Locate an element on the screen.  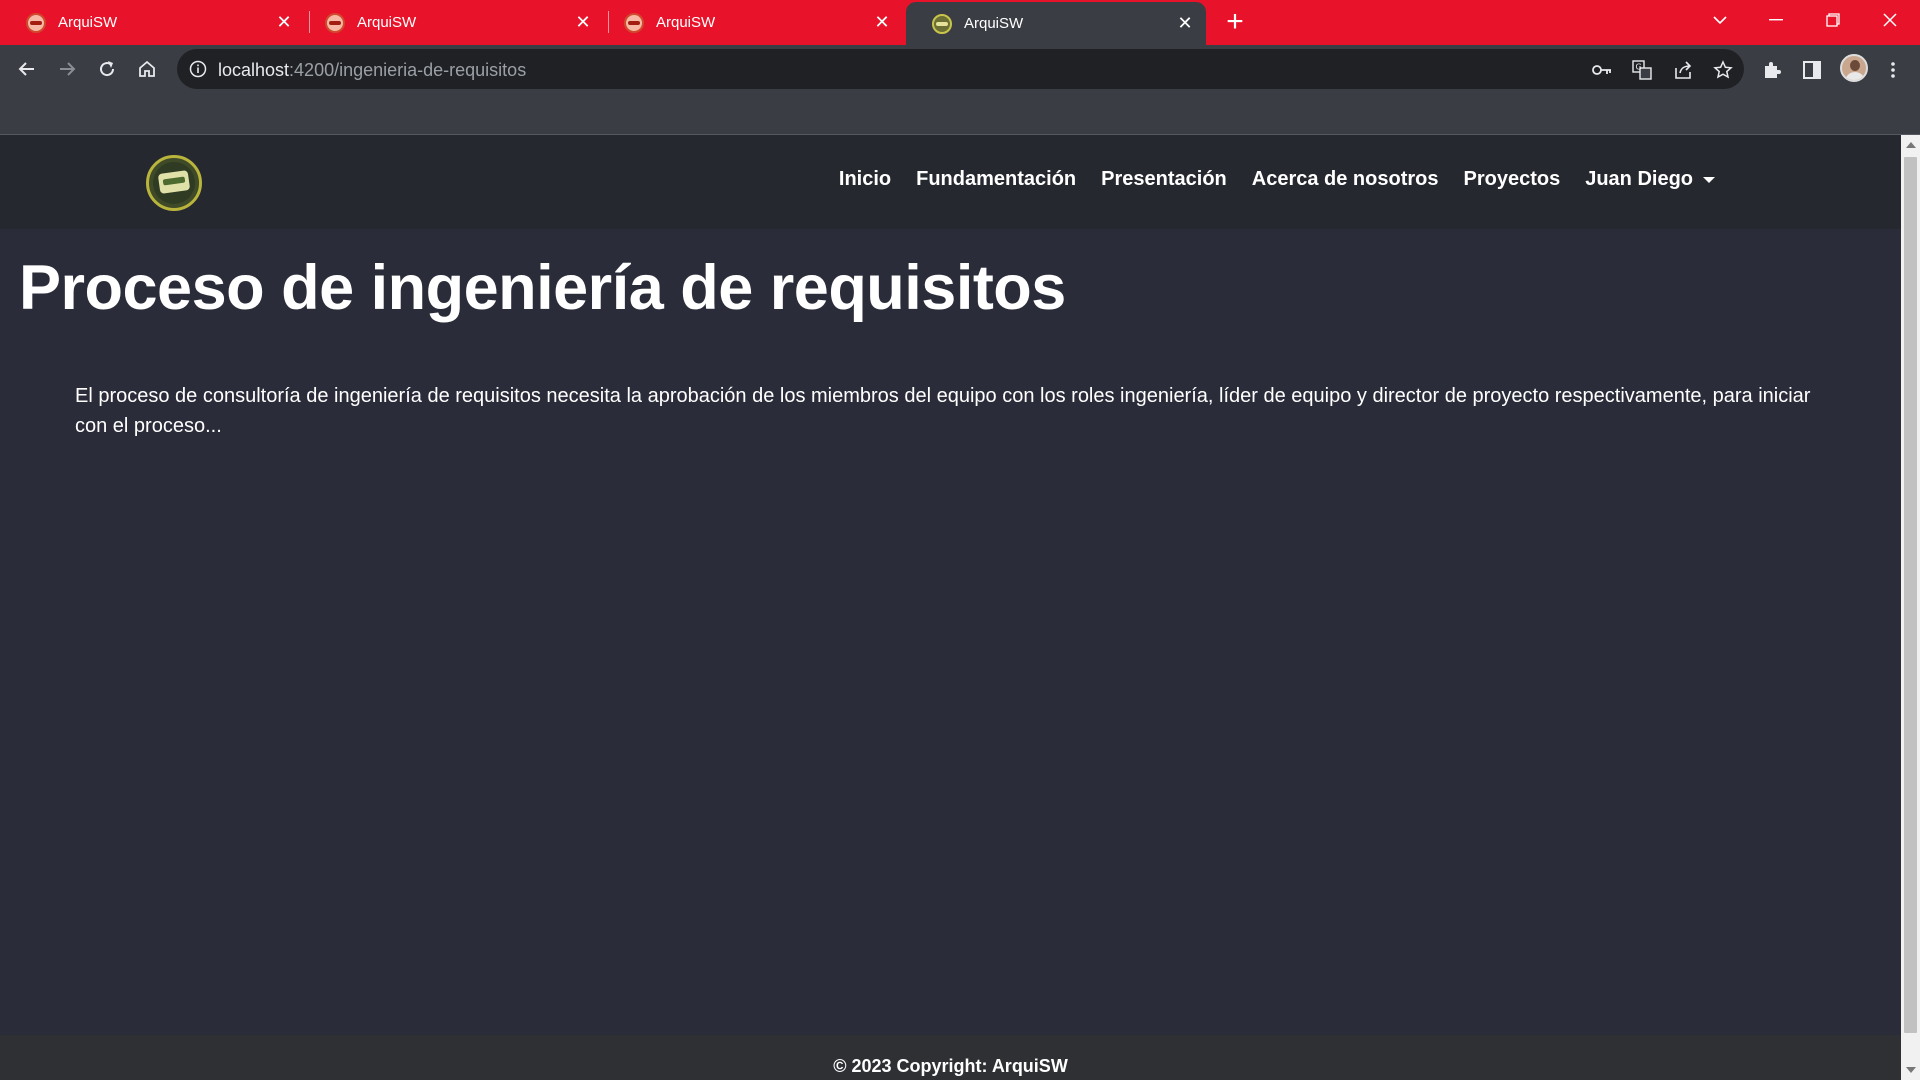
bookmark-bar is located at coordinates (960, 114).